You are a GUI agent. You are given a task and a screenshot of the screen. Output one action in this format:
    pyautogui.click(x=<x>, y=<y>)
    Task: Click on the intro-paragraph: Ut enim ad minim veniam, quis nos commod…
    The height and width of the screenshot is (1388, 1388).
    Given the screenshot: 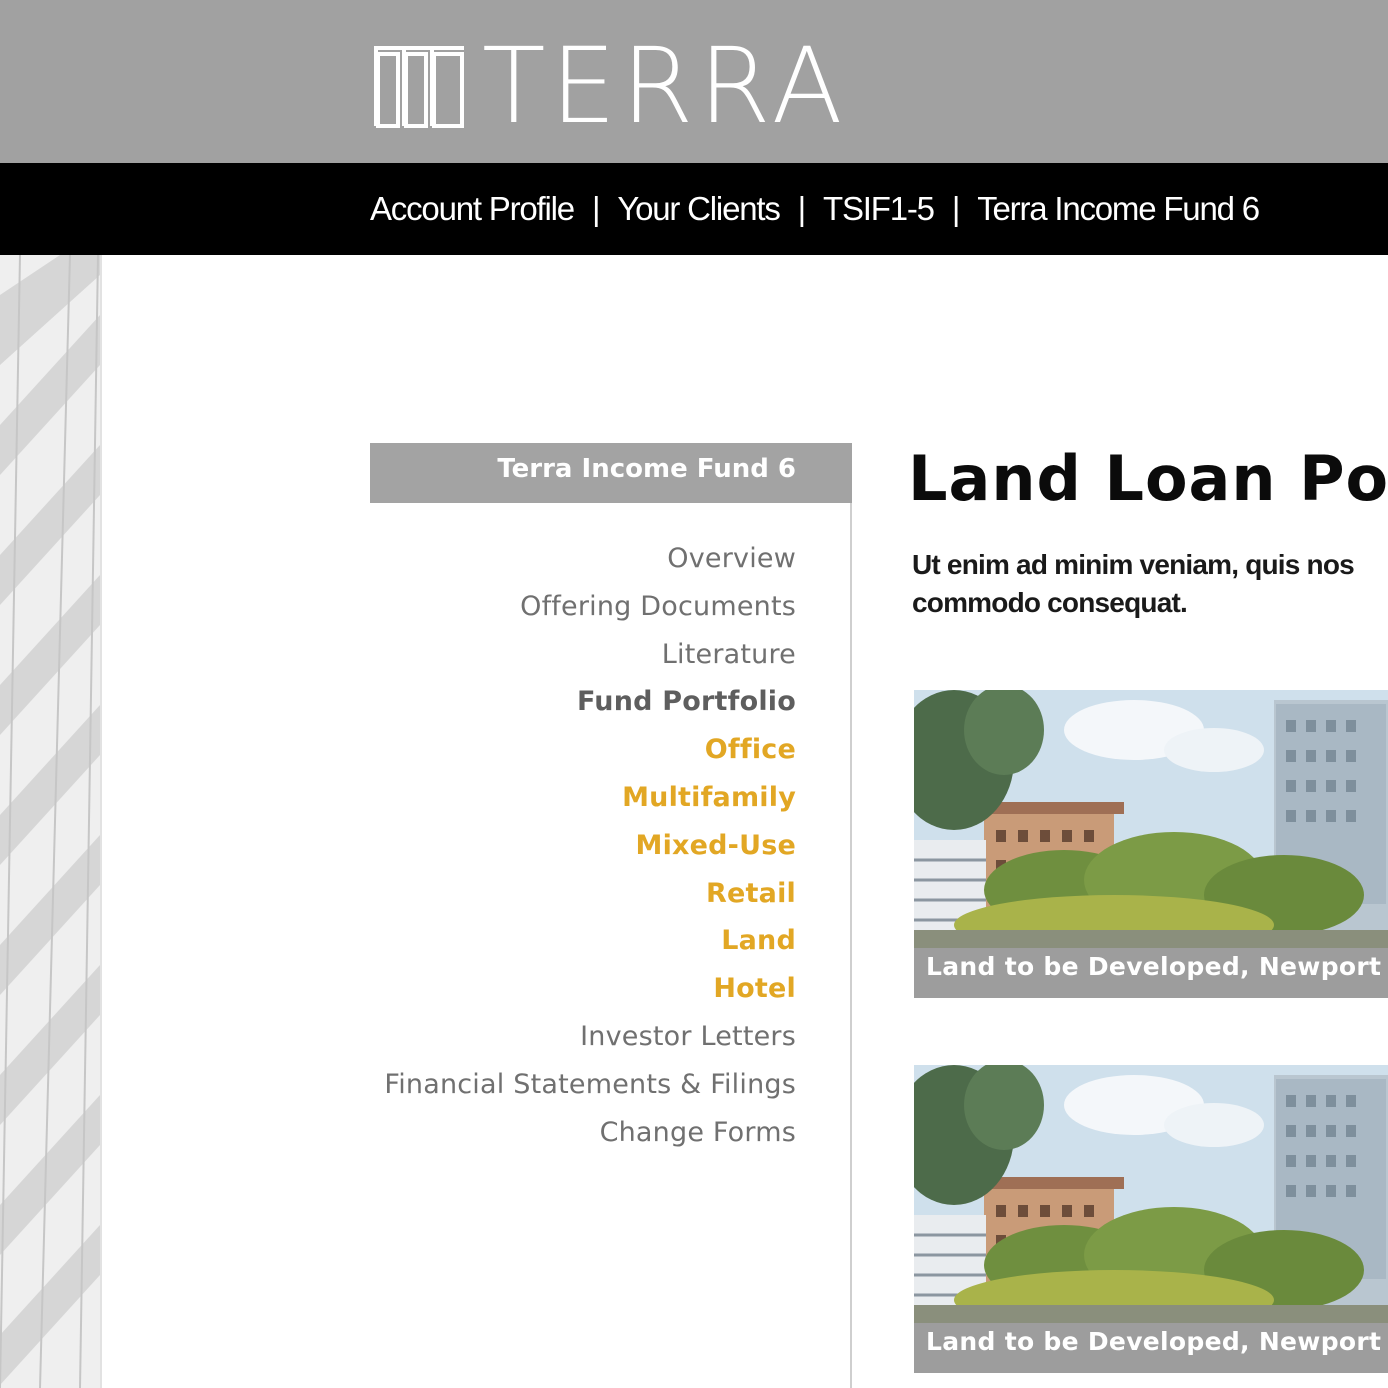 What is the action you would take?
    pyautogui.click(x=1150, y=584)
    